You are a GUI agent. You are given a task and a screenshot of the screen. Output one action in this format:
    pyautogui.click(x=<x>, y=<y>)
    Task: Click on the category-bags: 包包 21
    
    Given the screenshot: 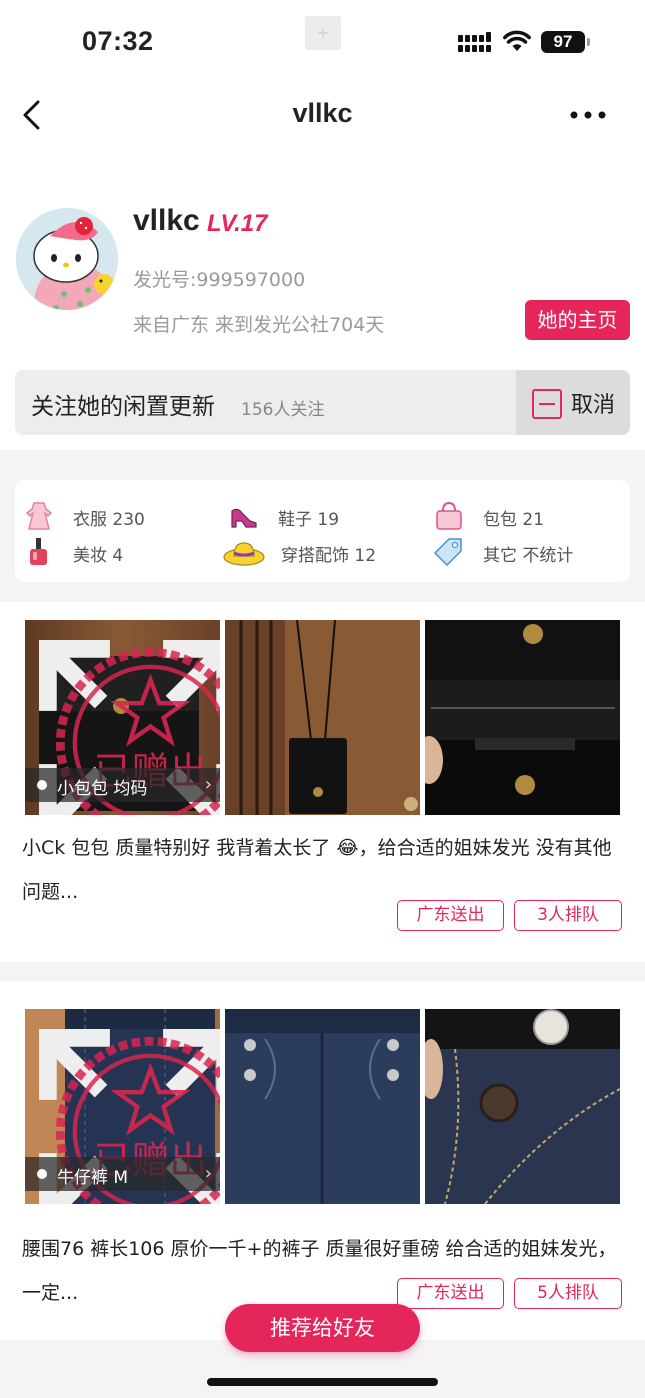 What is the action you would take?
    pyautogui.click(x=528, y=516)
    